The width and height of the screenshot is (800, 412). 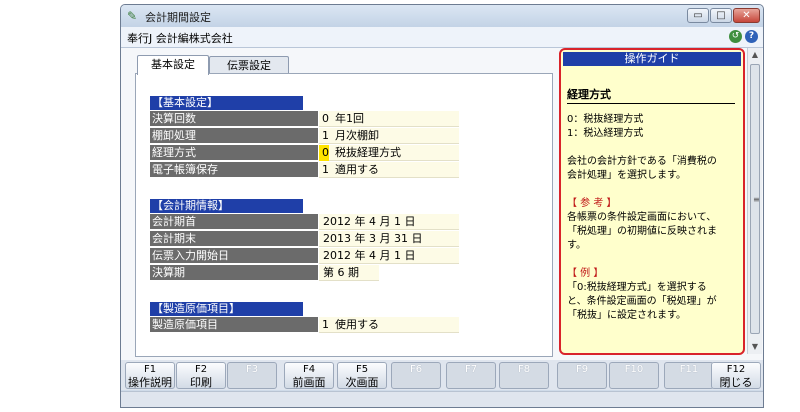 I want to click on section-header-basic: 【基本設定】, so click(x=226, y=103).